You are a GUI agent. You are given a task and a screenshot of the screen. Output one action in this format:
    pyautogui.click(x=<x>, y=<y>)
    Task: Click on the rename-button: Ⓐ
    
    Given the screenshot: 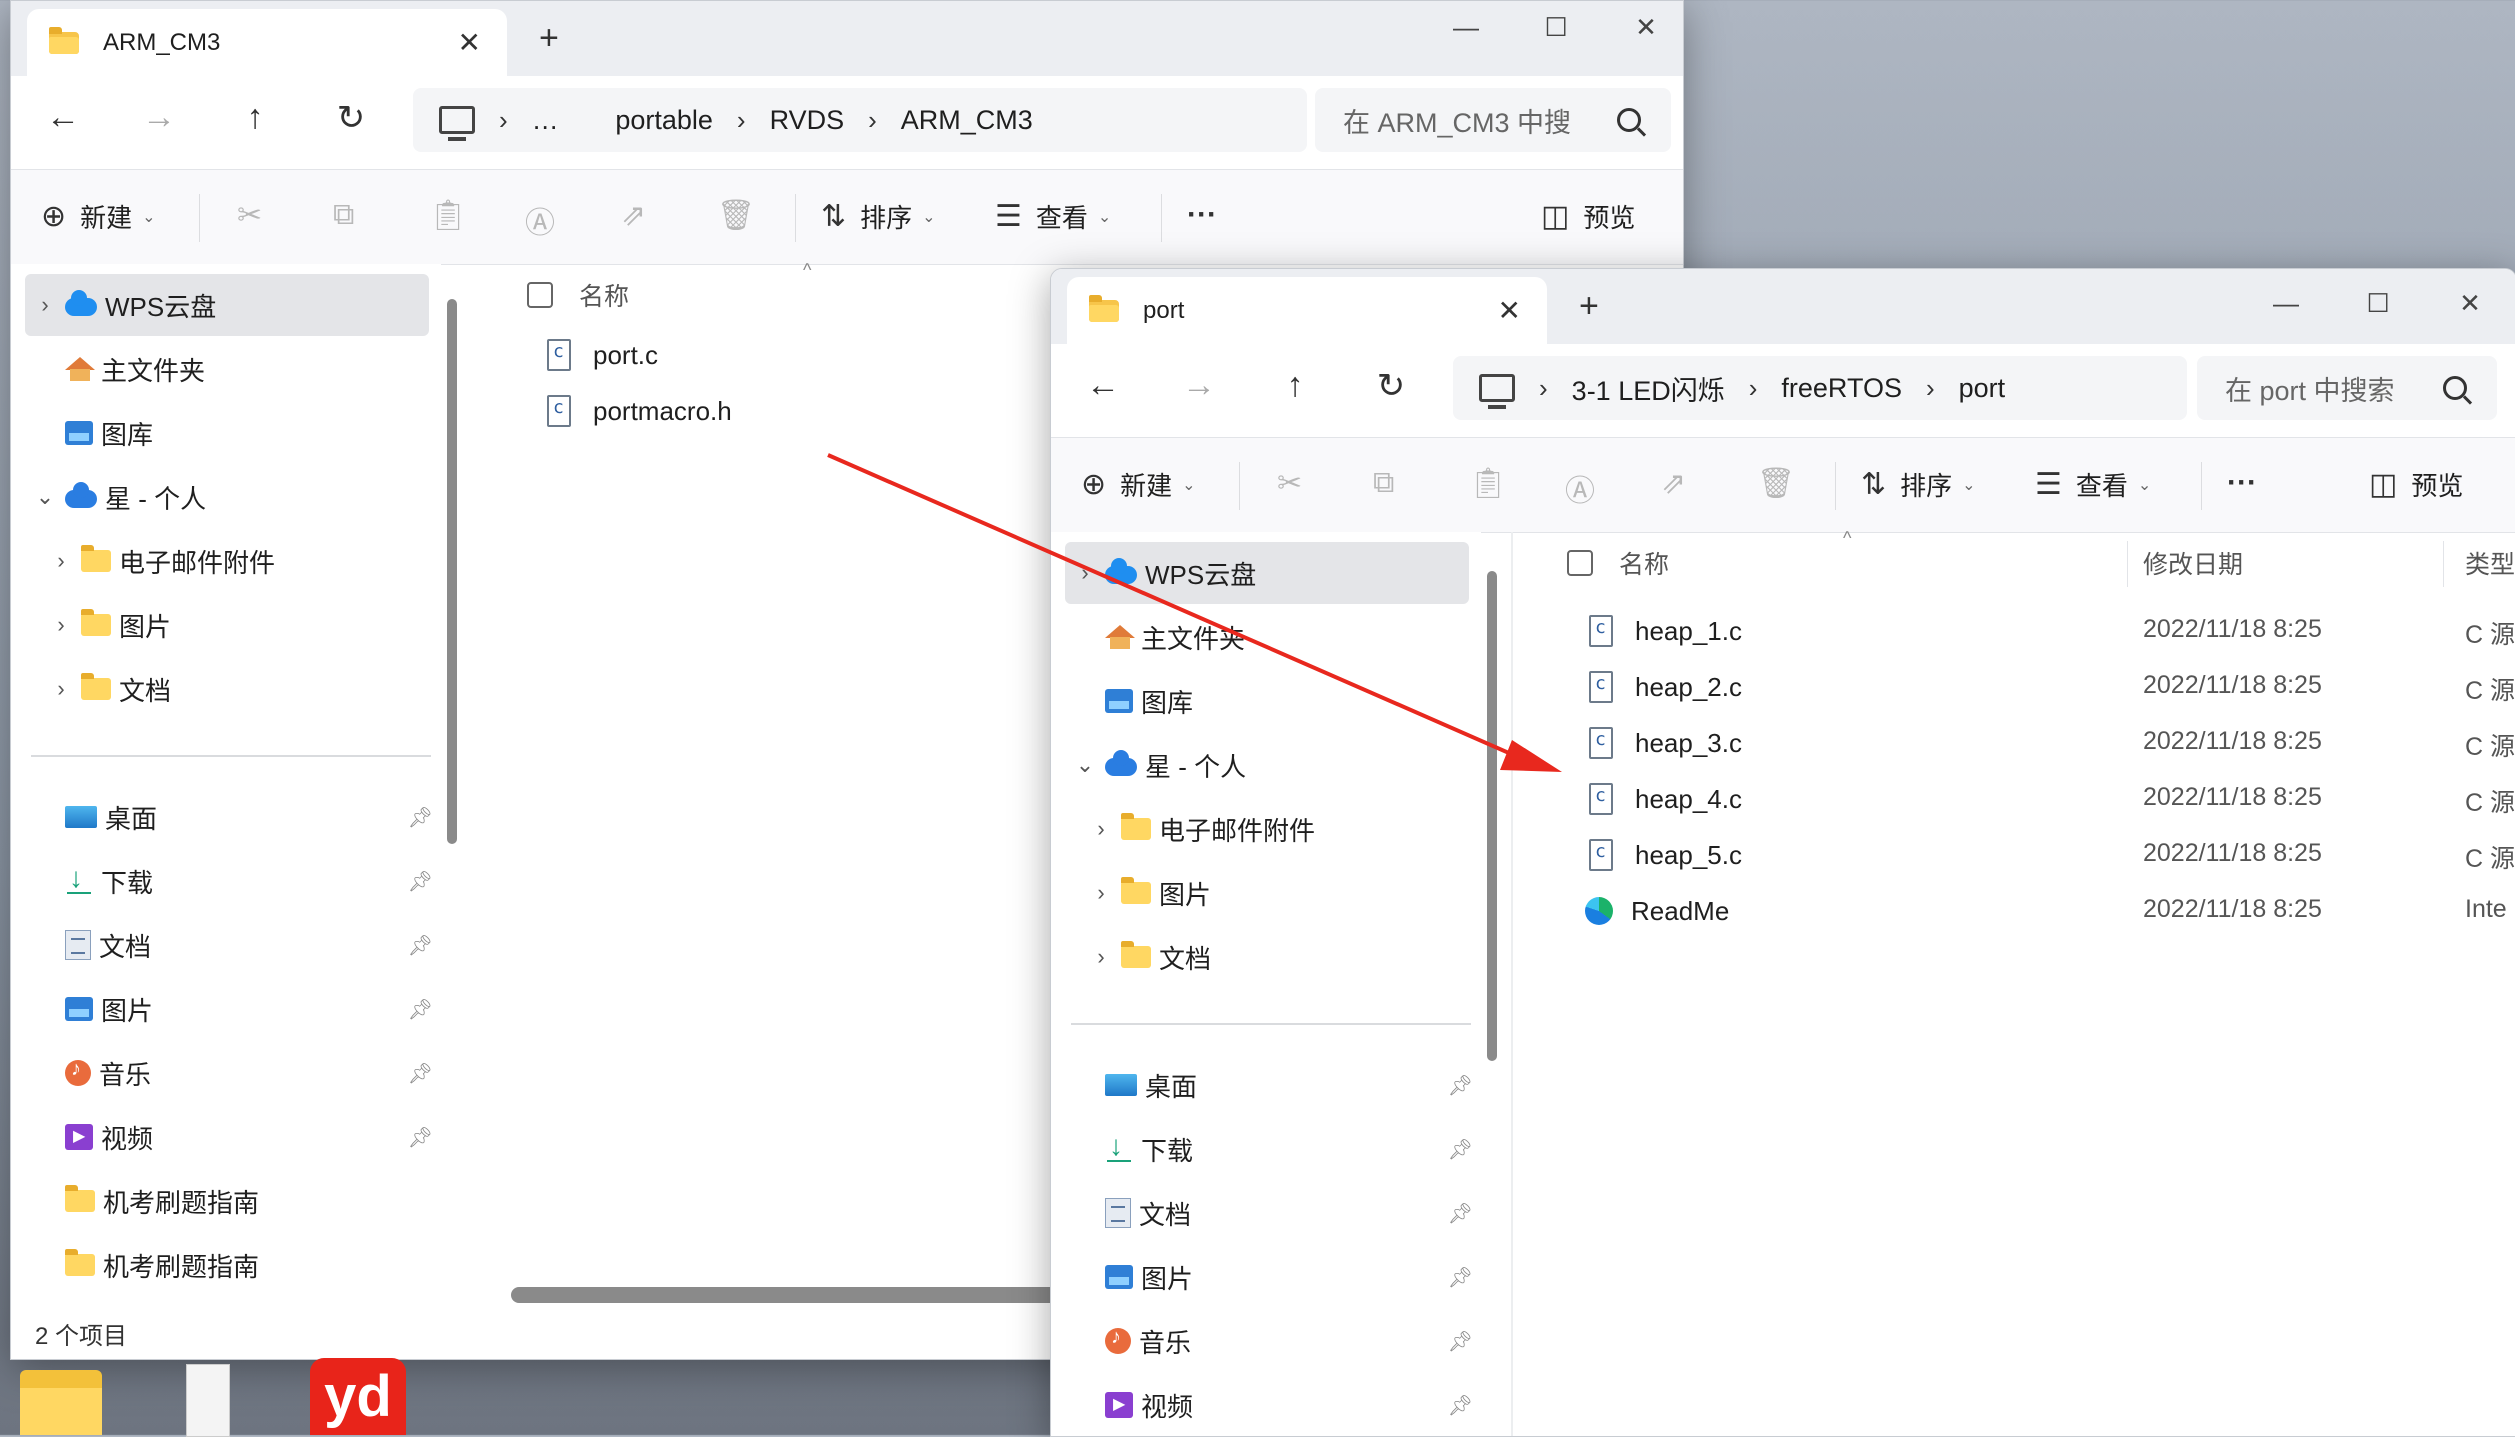 What is the action you would take?
    pyautogui.click(x=547, y=220)
    